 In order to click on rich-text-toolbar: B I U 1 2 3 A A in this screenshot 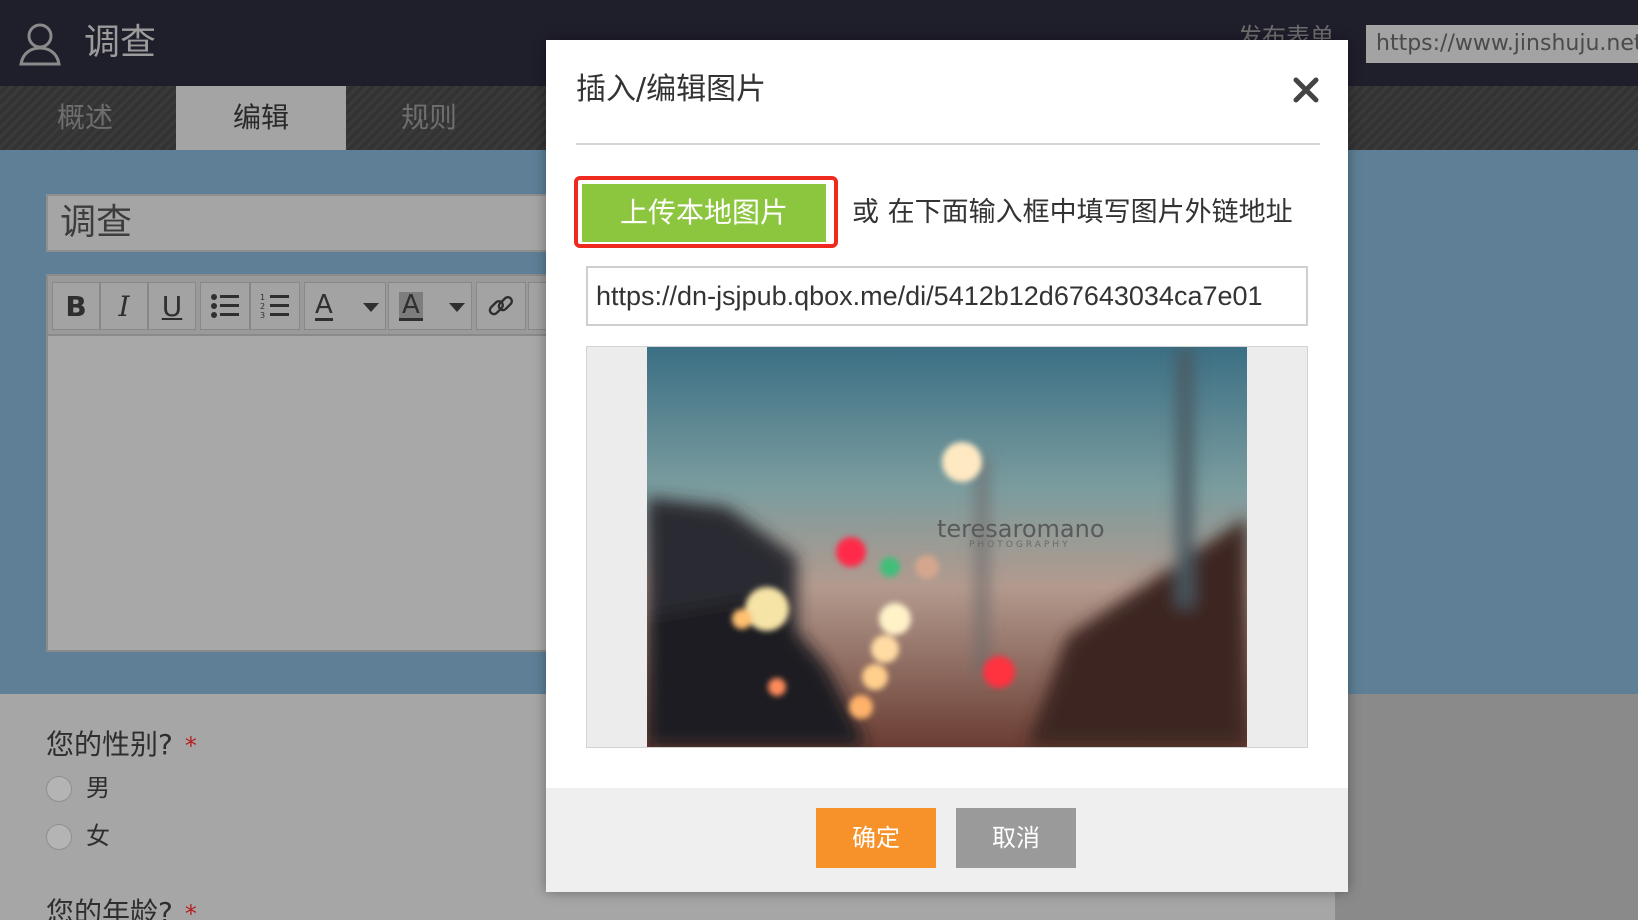, I will do `click(326, 304)`.